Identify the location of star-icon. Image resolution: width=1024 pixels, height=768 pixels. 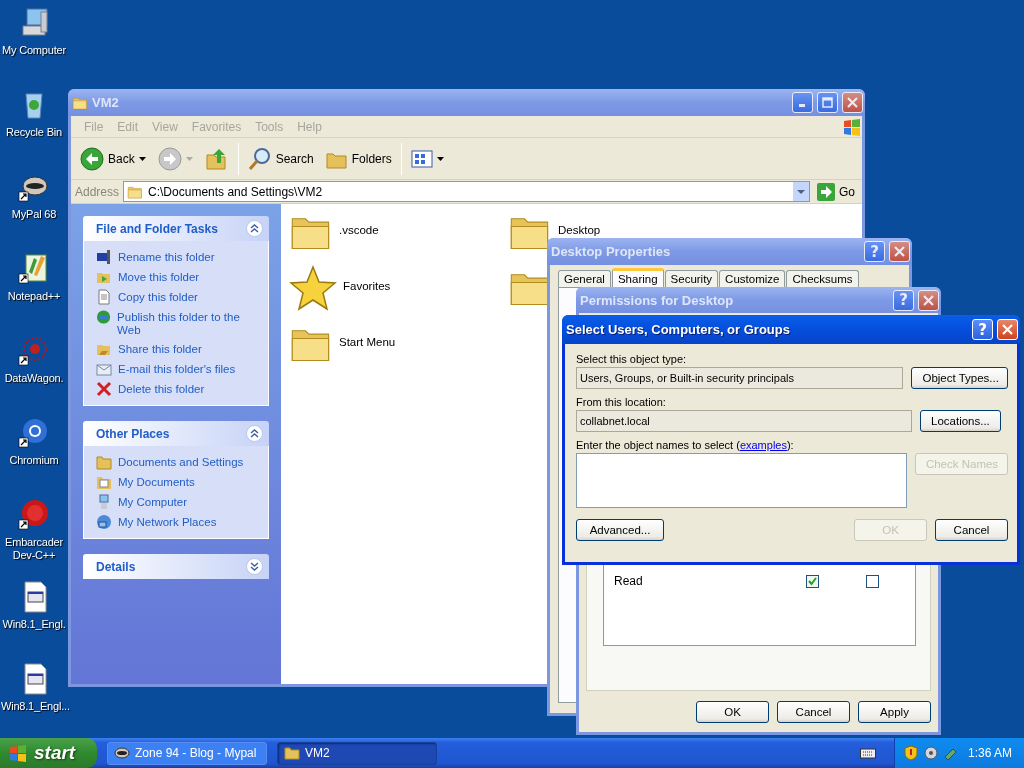
(313, 288).